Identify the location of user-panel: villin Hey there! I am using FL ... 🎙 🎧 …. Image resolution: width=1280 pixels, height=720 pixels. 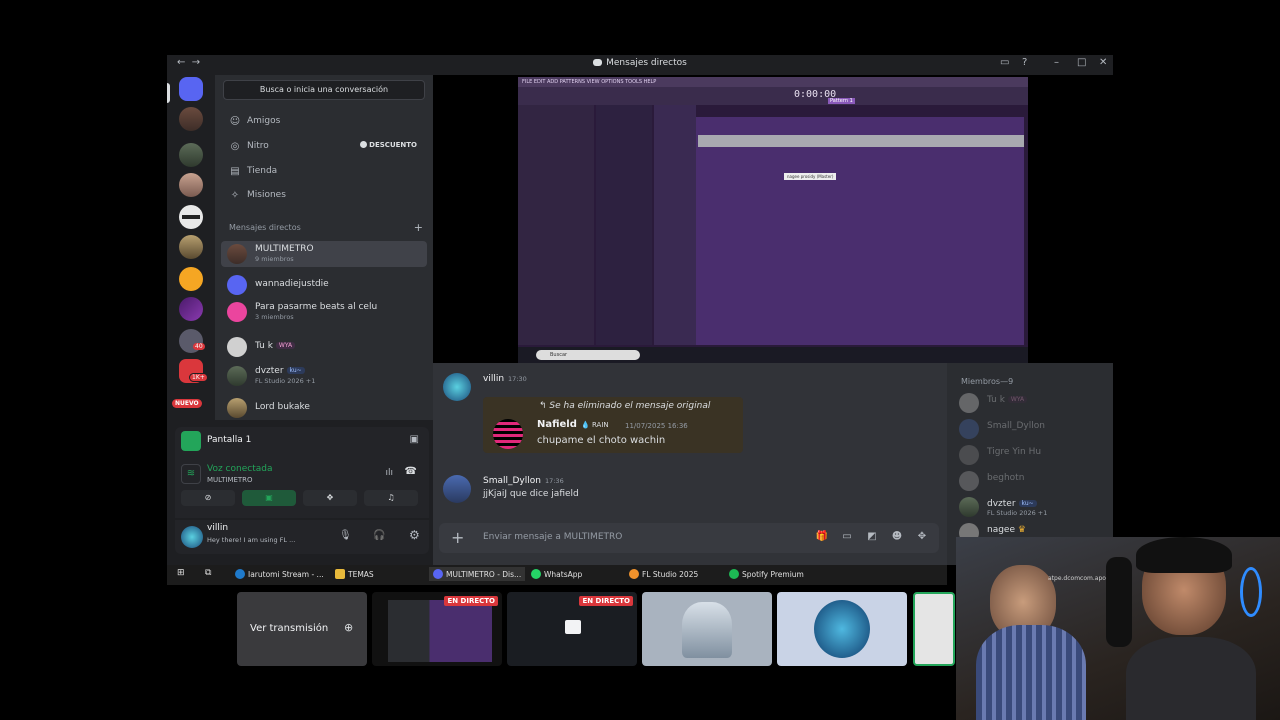
(302, 537).